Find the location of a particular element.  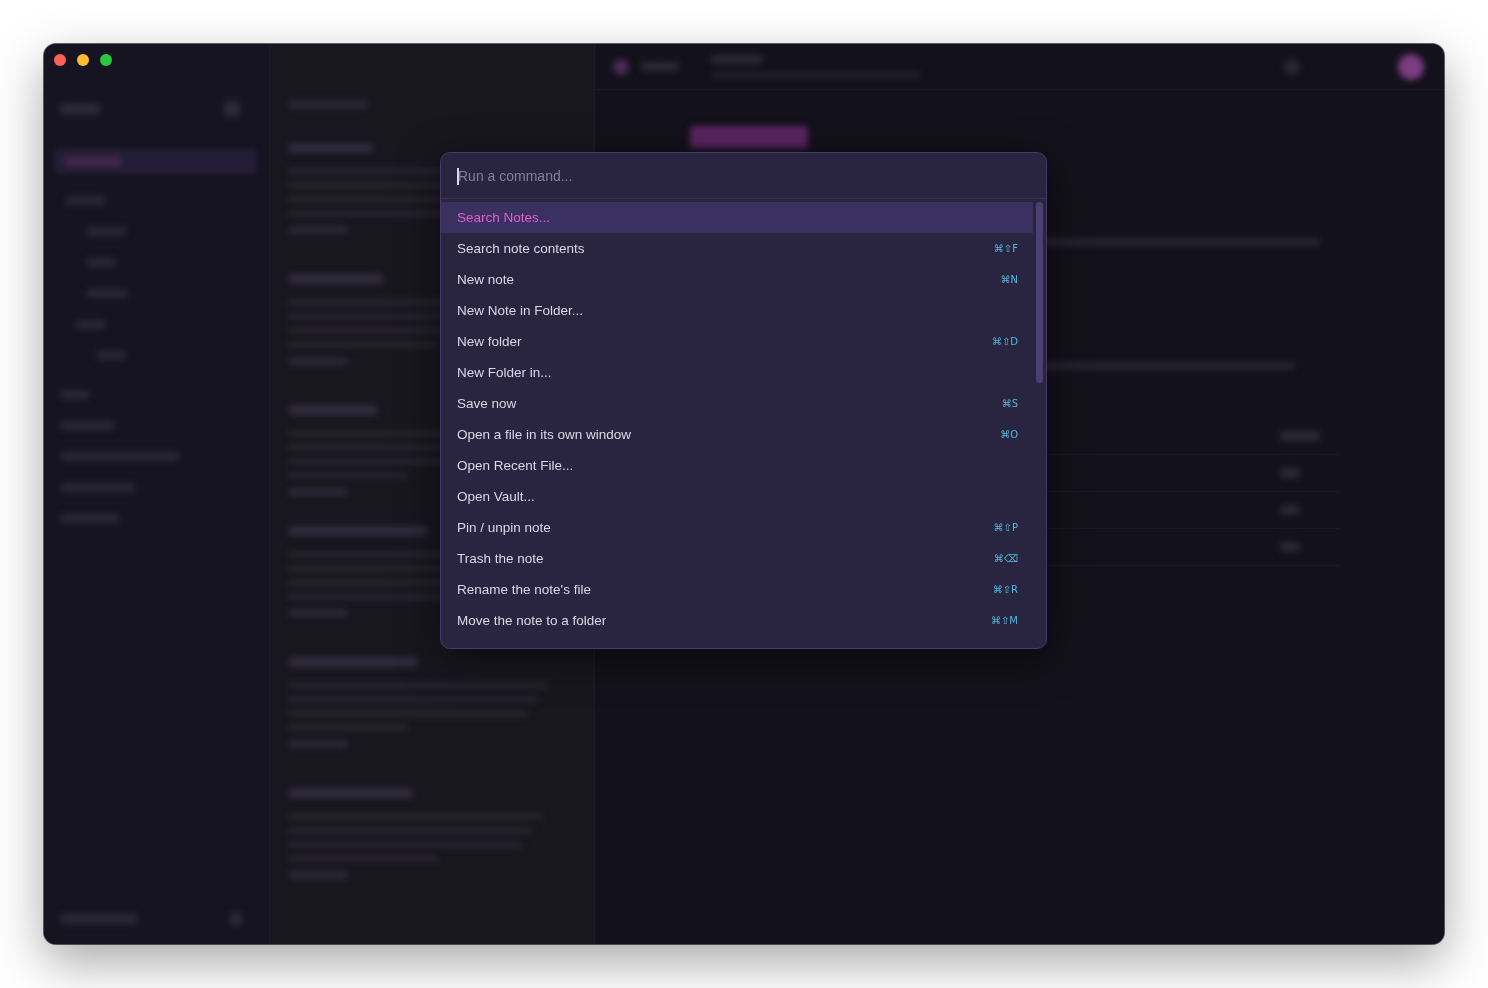

shortcut-hint: ⌘N is located at coordinates (1009, 279).